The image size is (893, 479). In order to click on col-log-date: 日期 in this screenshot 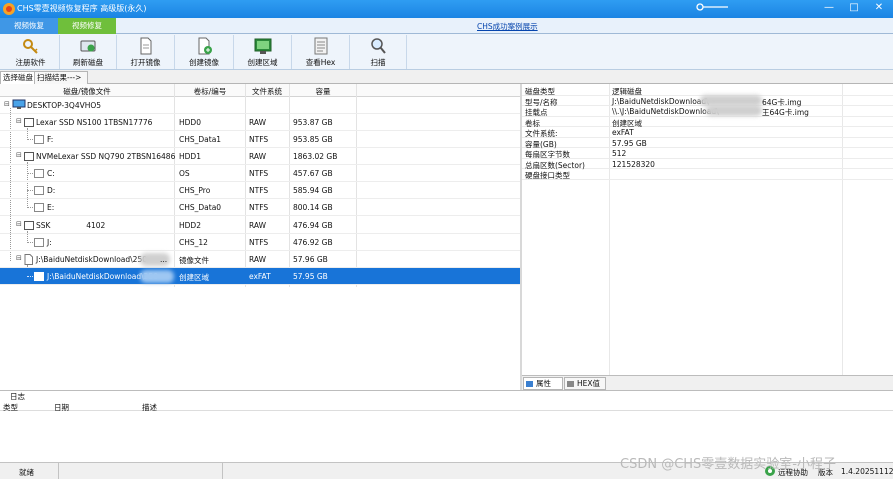, I will do `click(61, 407)`.